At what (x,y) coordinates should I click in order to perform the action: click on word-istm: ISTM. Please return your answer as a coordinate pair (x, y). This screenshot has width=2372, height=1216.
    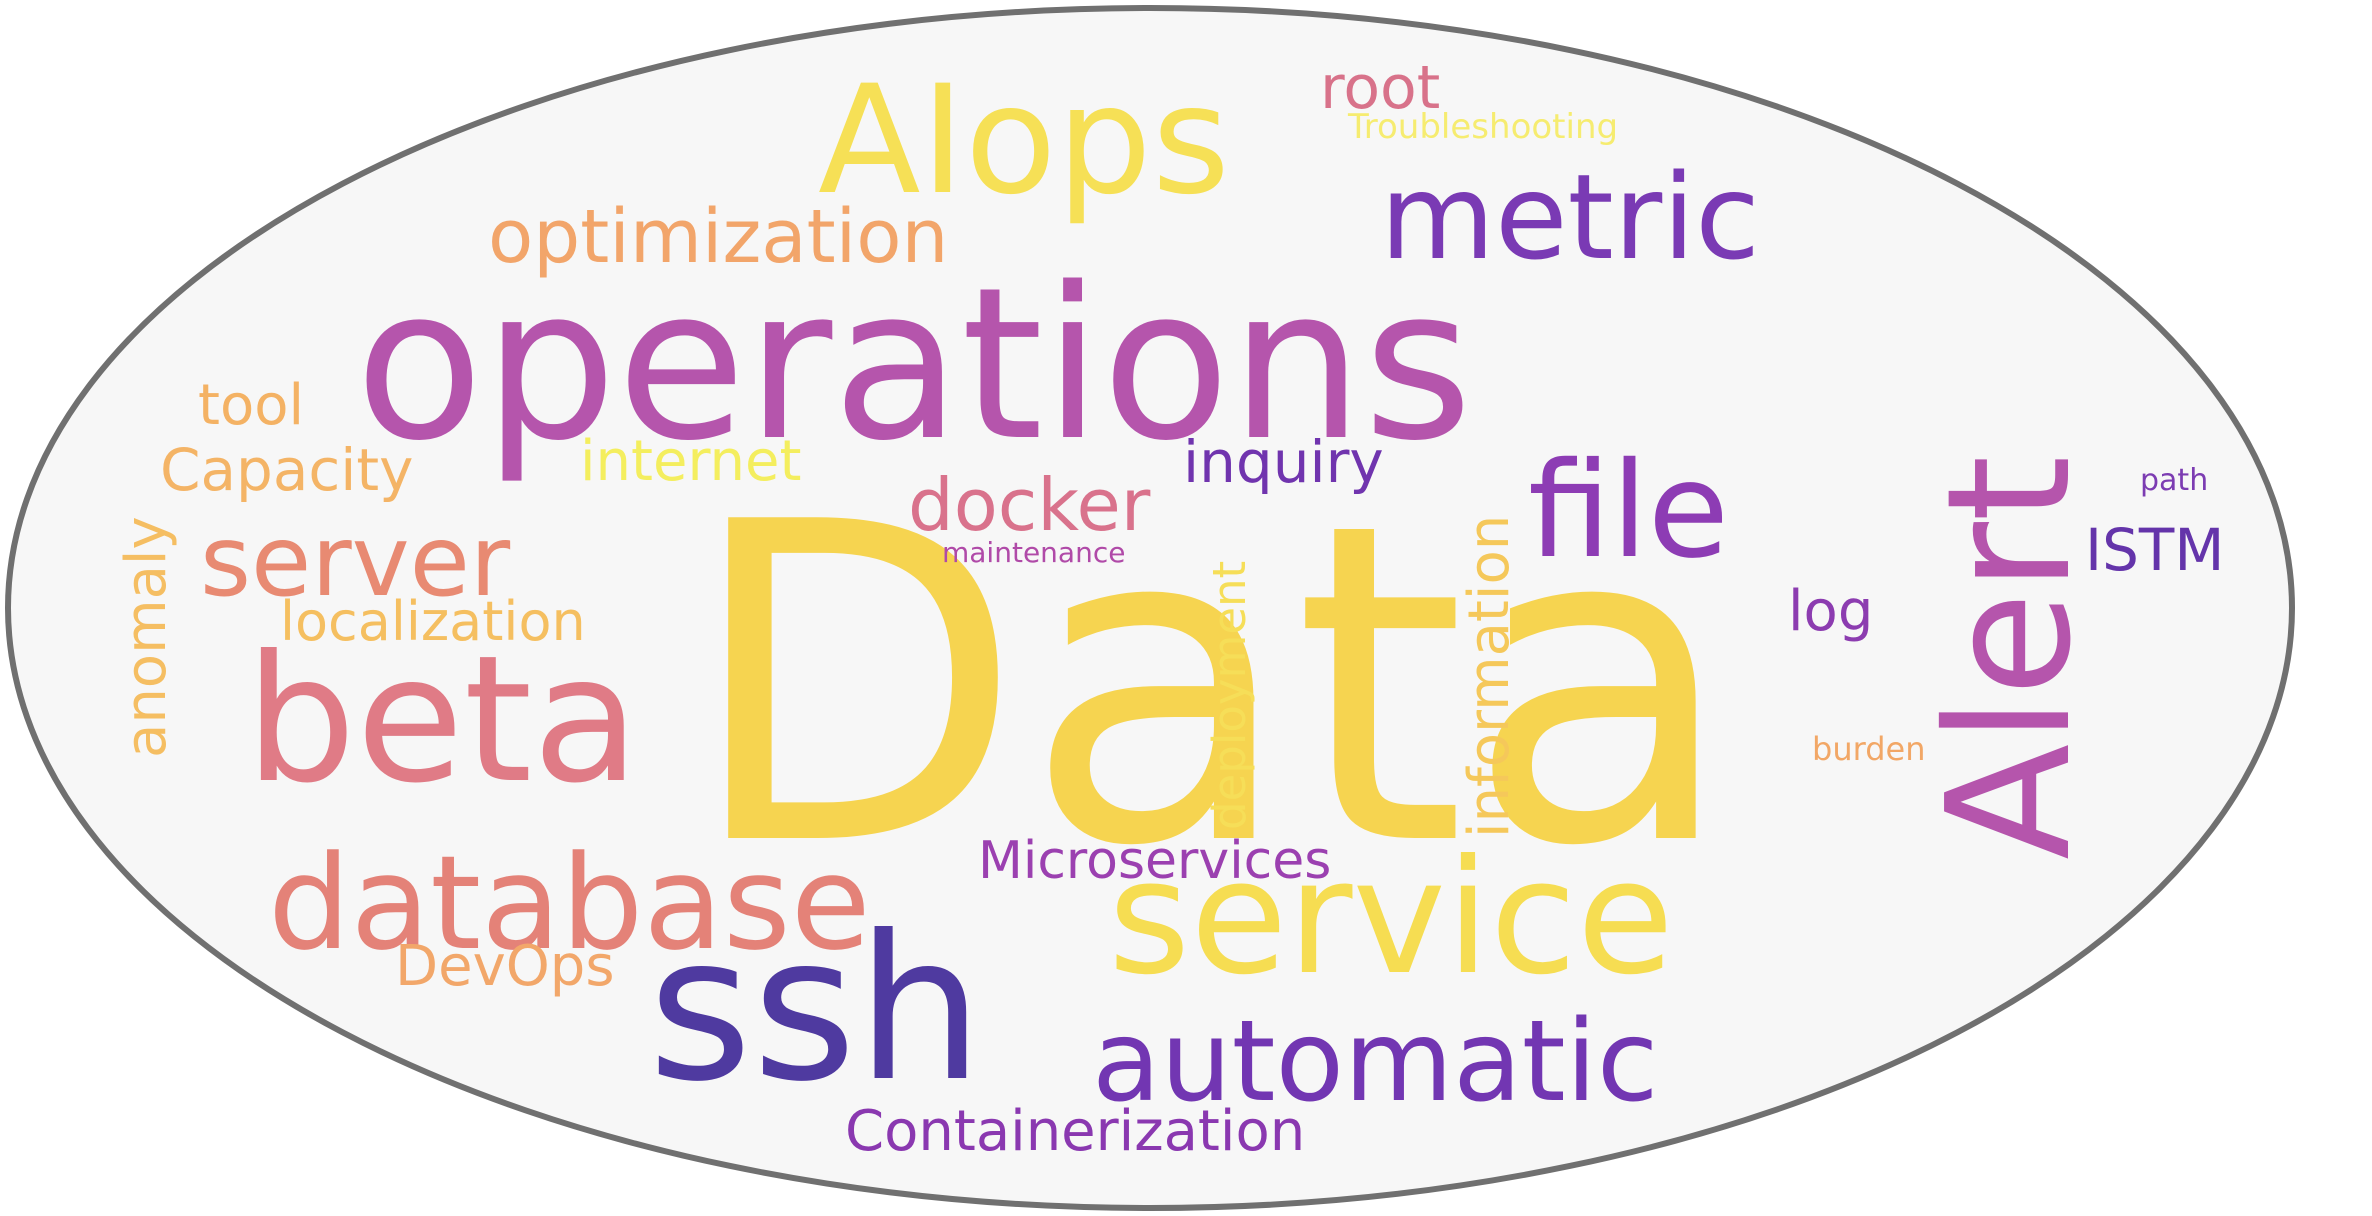
    Looking at the image, I should click on (2154, 550).